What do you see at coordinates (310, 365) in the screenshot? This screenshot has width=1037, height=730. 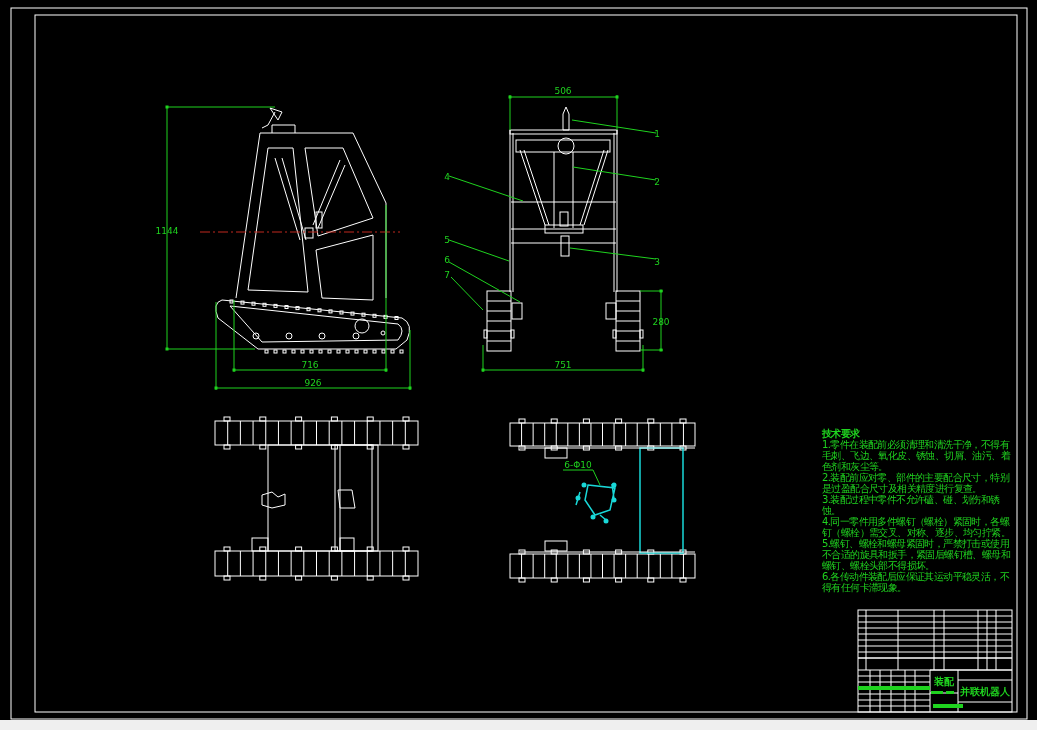 I see `dimension-text: 716` at bounding box center [310, 365].